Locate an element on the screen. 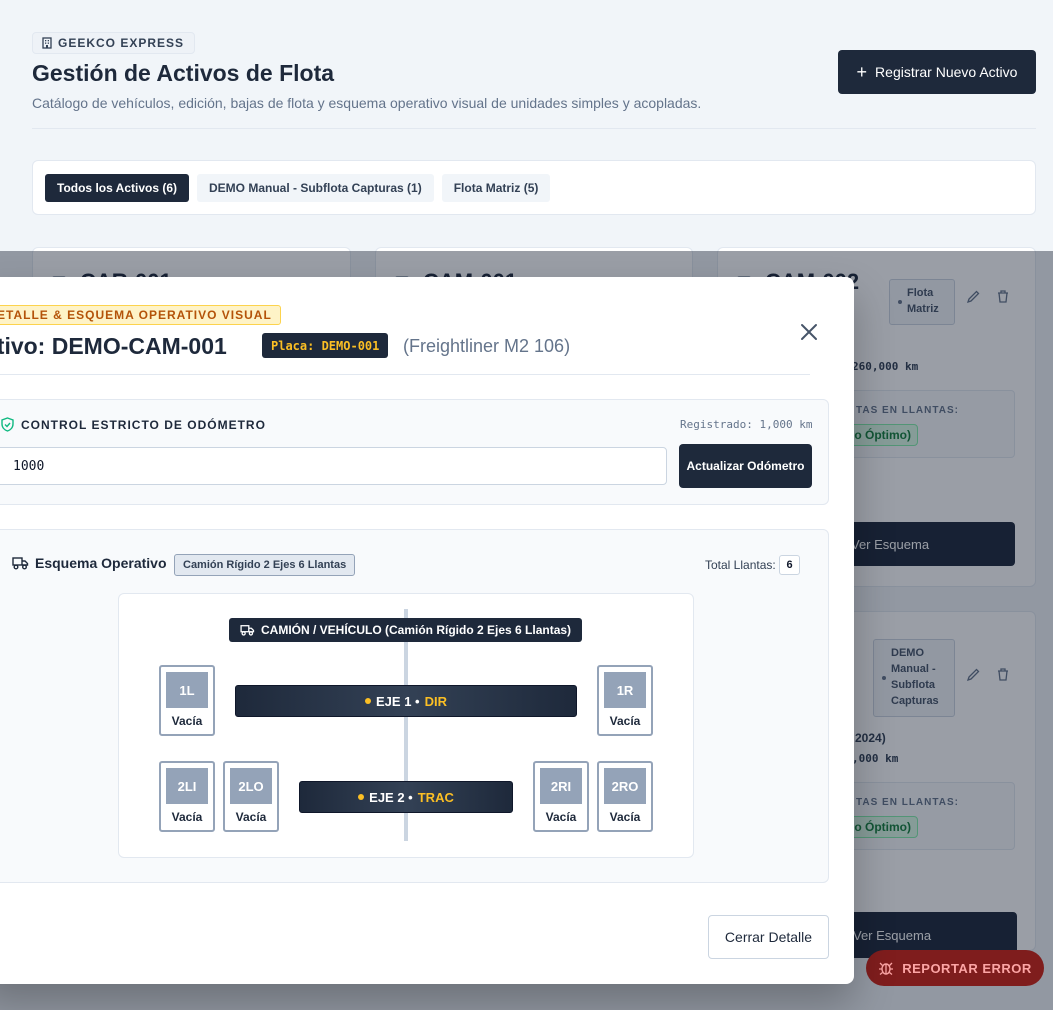  page-title: Gestión de Activos de Flota is located at coordinates (183, 73).